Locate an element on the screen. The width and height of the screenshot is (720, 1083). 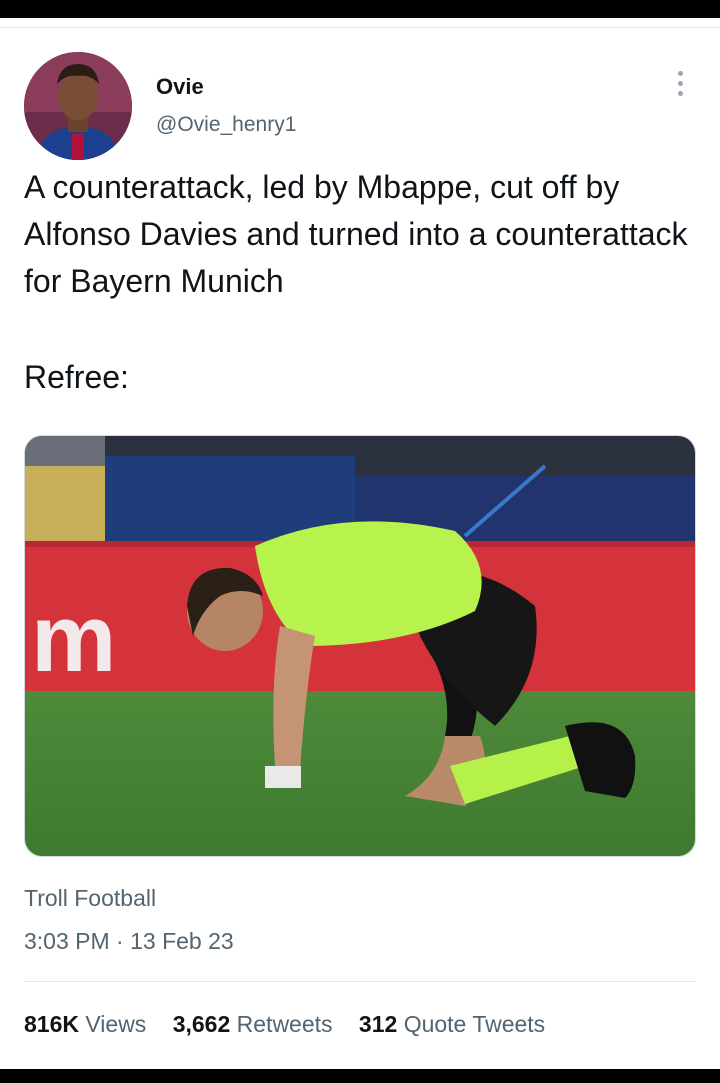
views-stat: 816K Views is located at coordinates (85, 1024).